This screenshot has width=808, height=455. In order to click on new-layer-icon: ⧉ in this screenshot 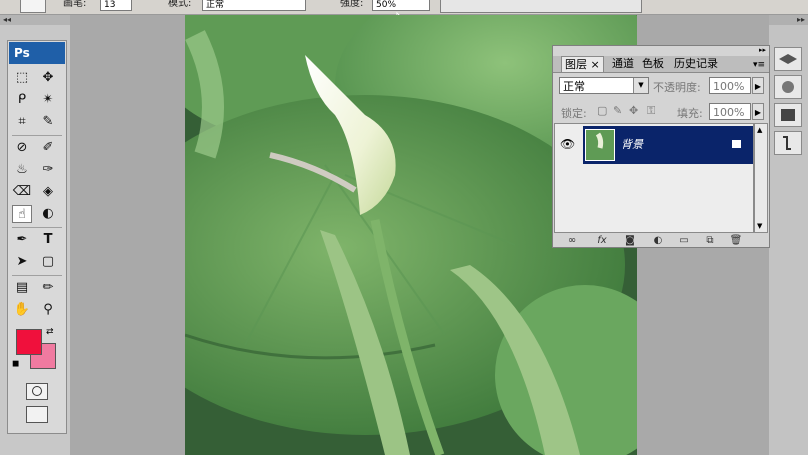, I will do `click(710, 240)`.